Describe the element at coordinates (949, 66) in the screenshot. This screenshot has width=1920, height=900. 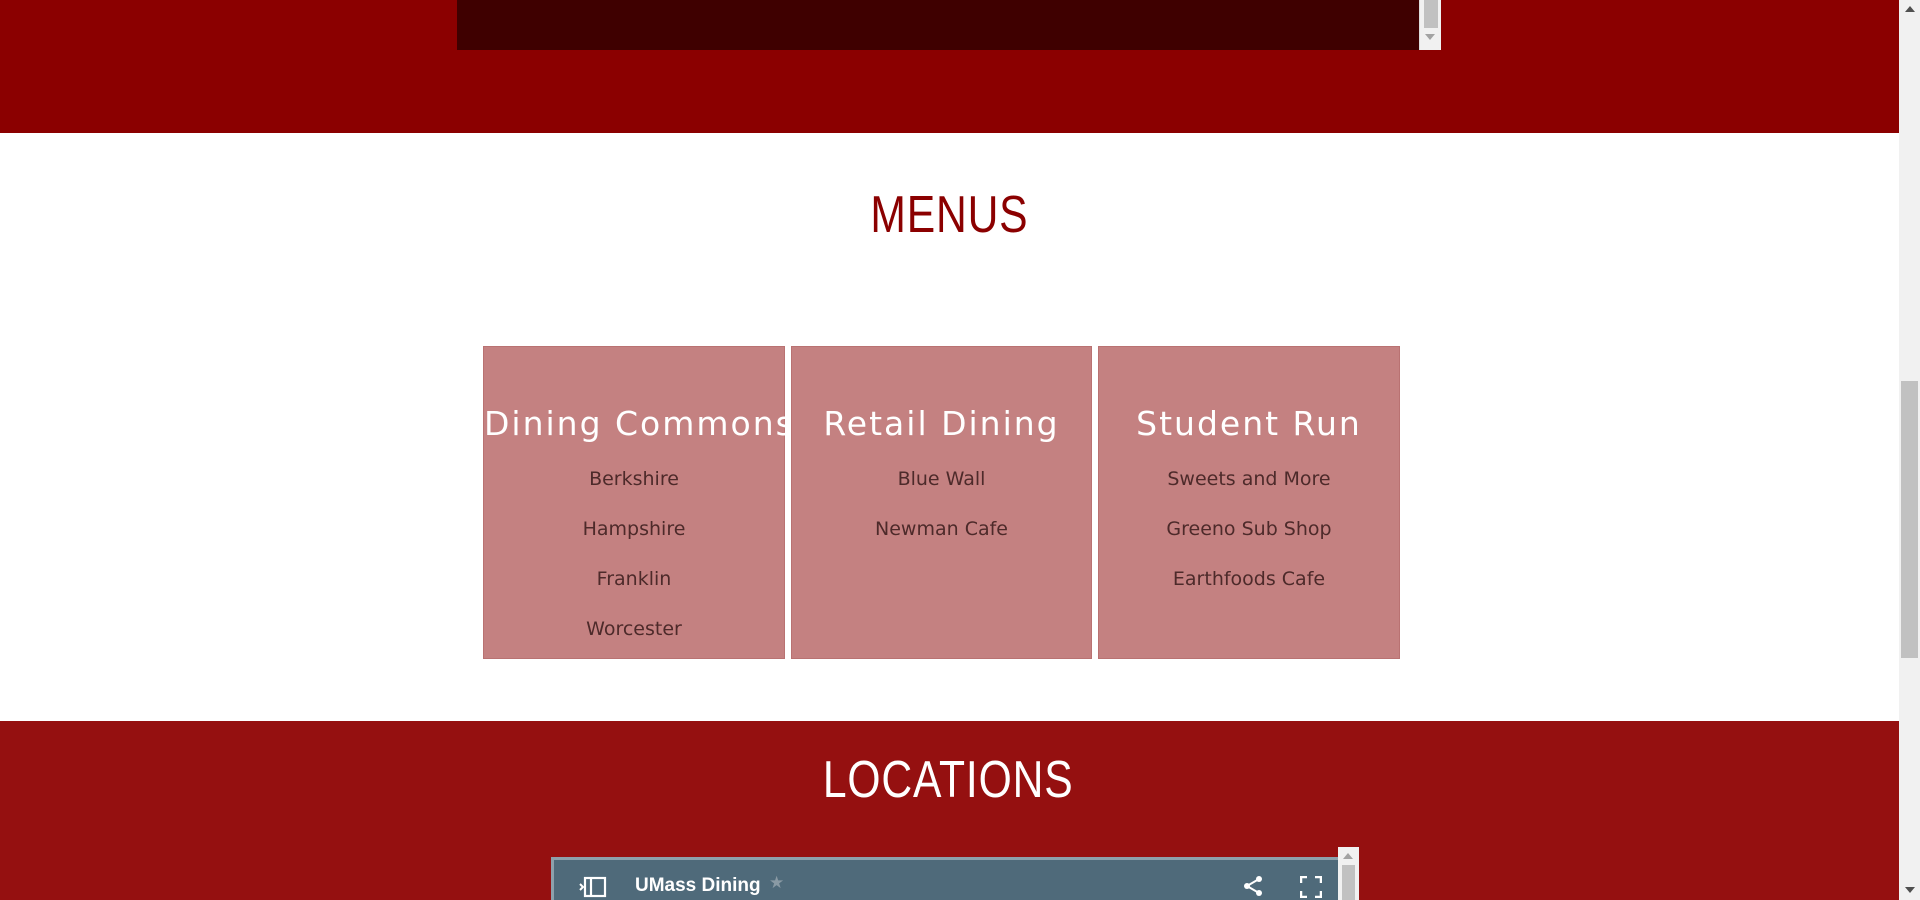
I see `top-band` at that location.